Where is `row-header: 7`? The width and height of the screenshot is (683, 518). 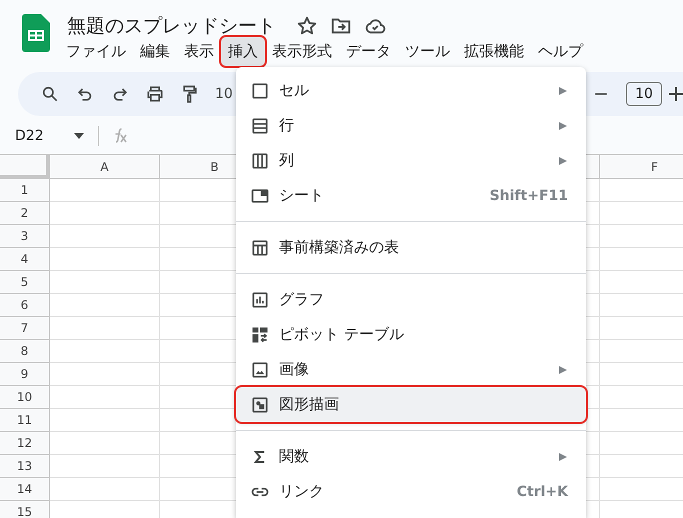
row-header: 7 is located at coordinates (25, 328).